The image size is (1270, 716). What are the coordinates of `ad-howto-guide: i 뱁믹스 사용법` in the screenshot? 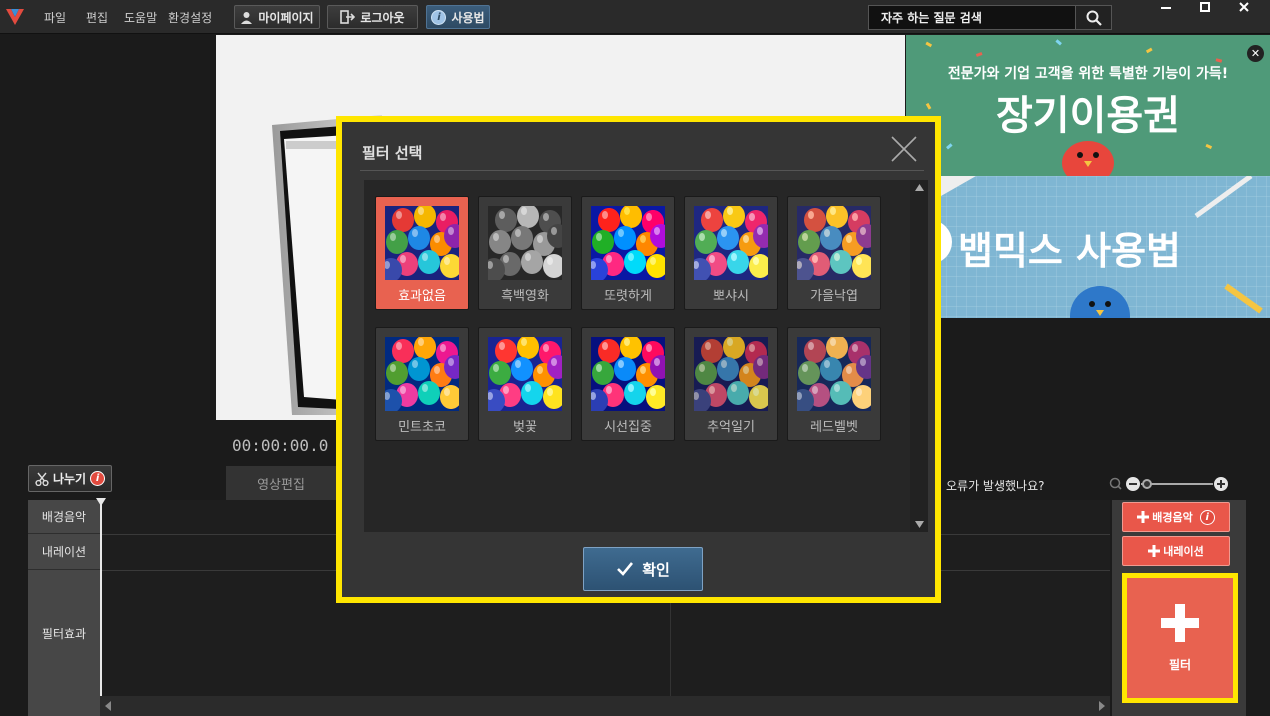 It's located at (1088, 247).